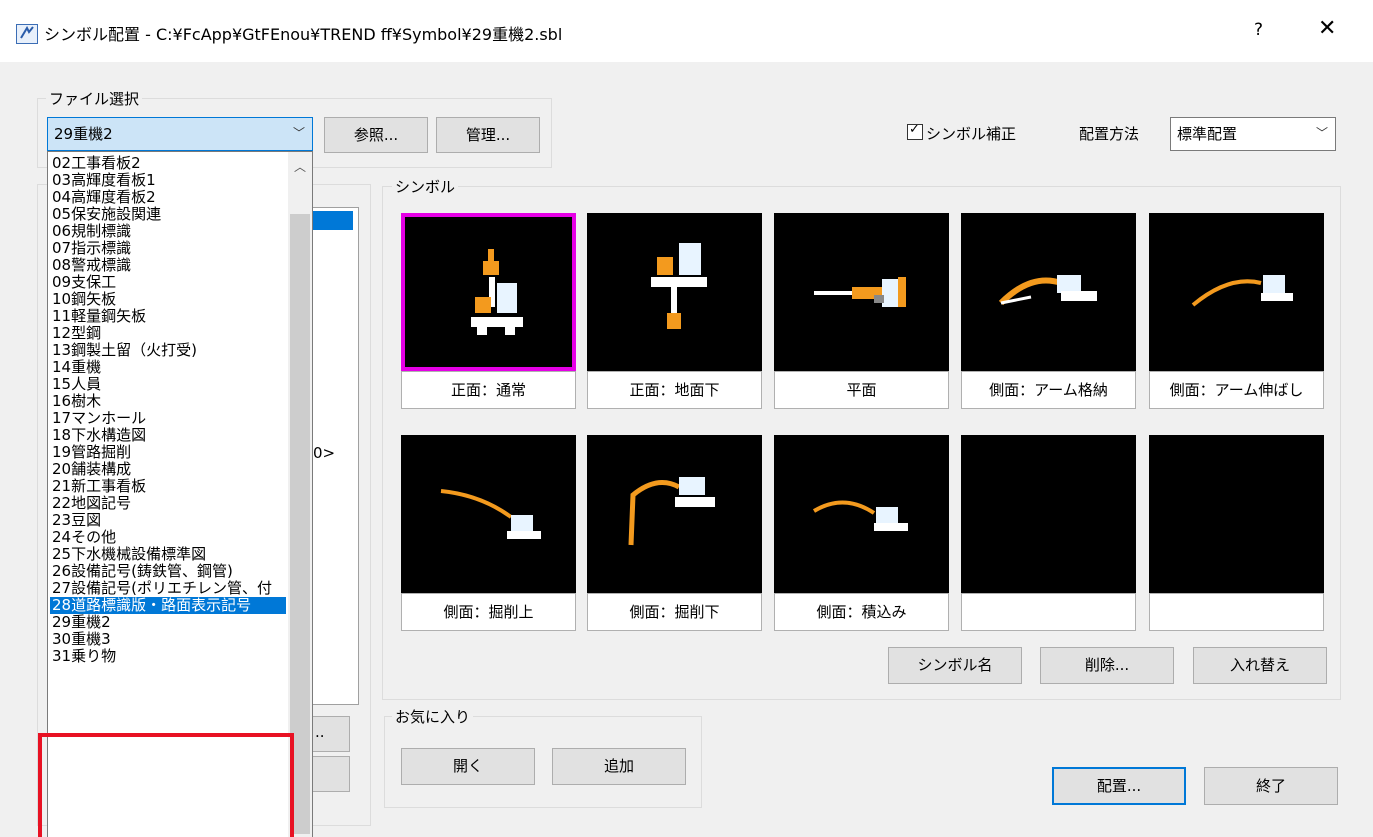  What do you see at coordinates (425, 186) in the screenshot?
I see `symbol-group-label: シンボル` at bounding box center [425, 186].